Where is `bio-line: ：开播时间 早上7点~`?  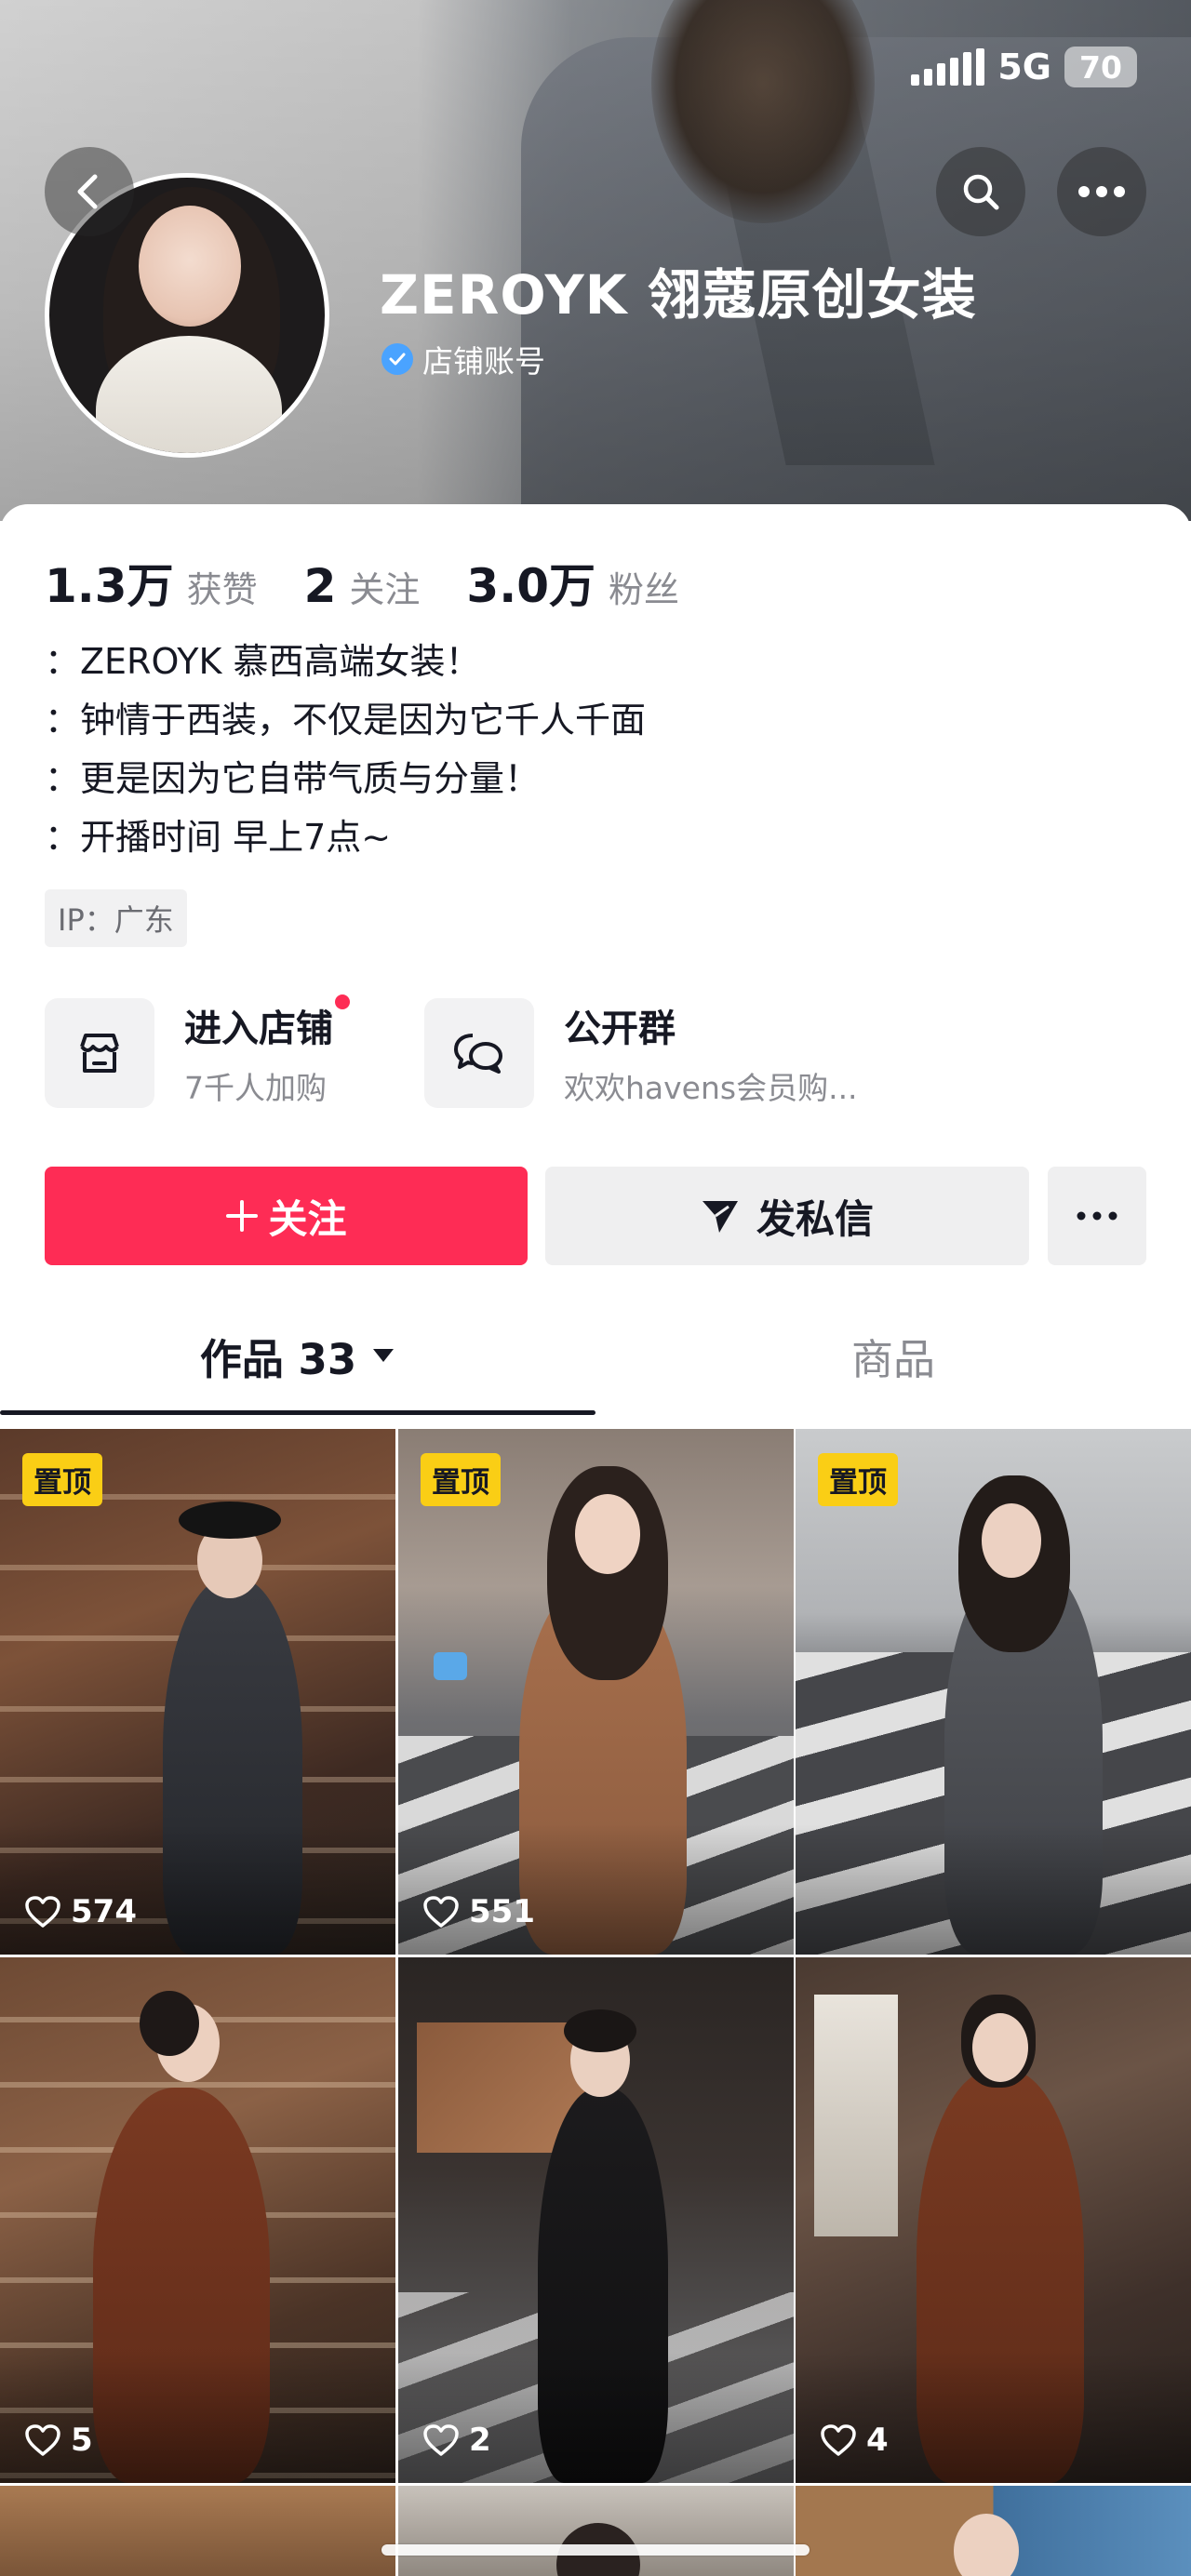
bio-line: ：开播时间 早上7点~ is located at coordinates (218, 837).